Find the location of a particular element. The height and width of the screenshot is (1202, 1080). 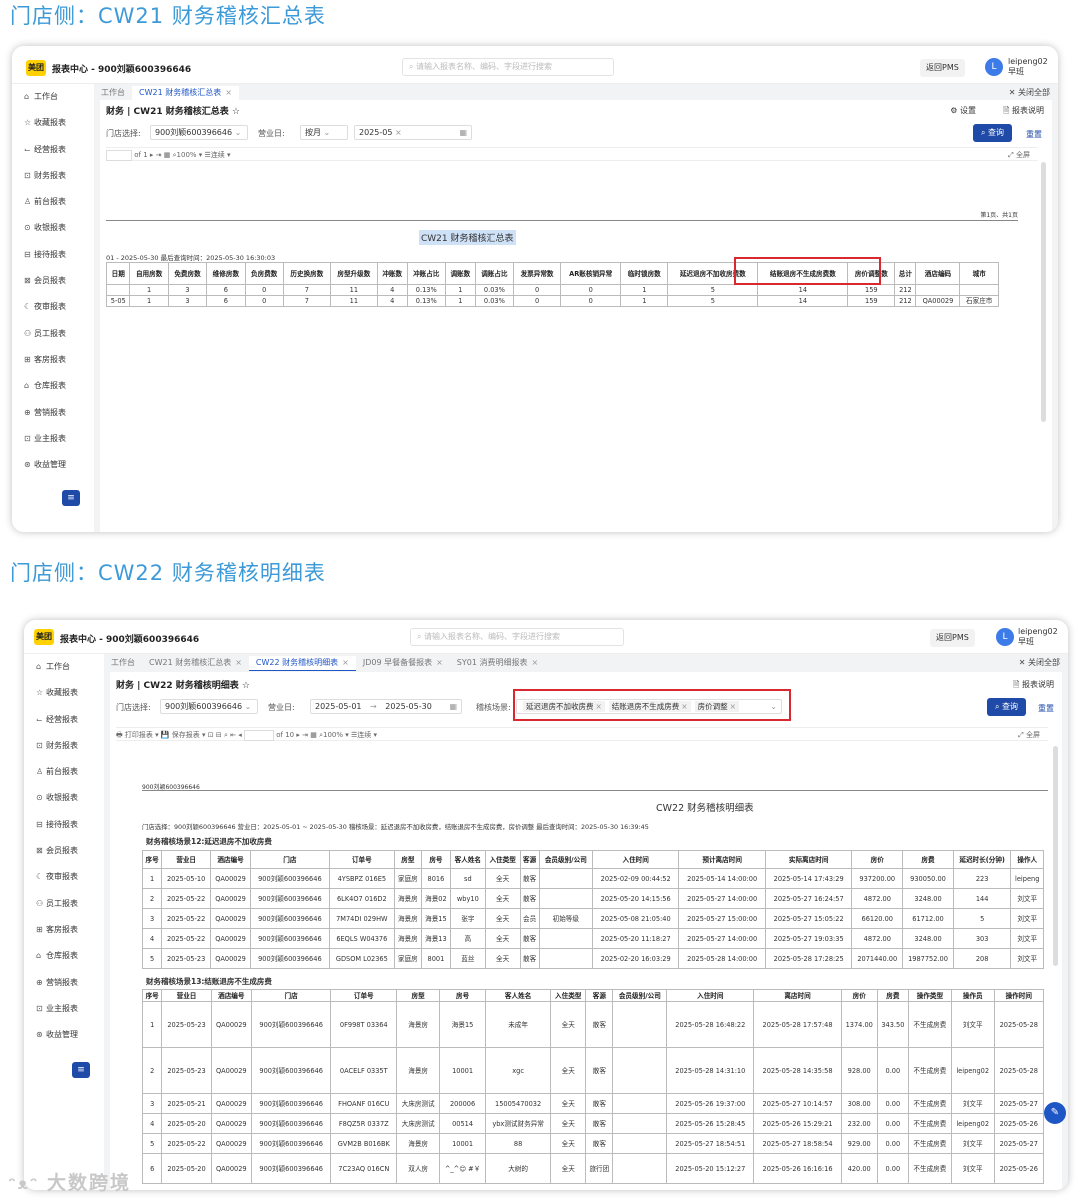

tab: CW22 财务稽核明细表 × is located at coordinates (302, 663).